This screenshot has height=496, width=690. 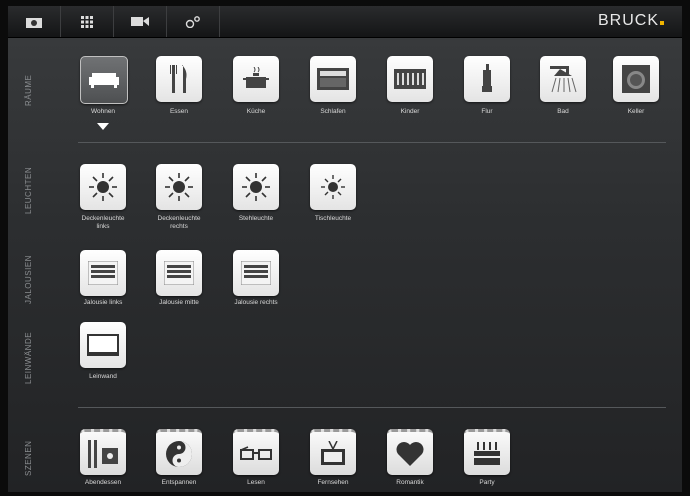 I want to click on room-label: Küche, so click(x=256, y=111).